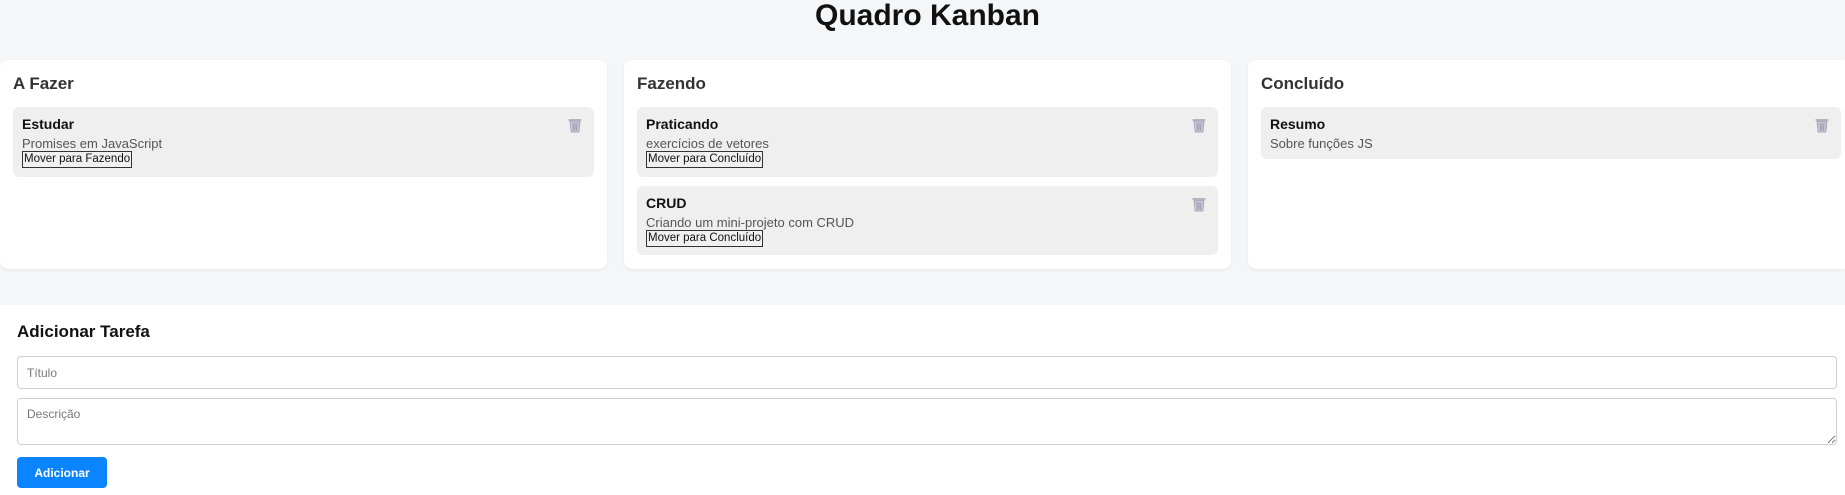  What do you see at coordinates (927, 421) in the screenshot?
I see `task-description-input` at bounding box center [927, 421].